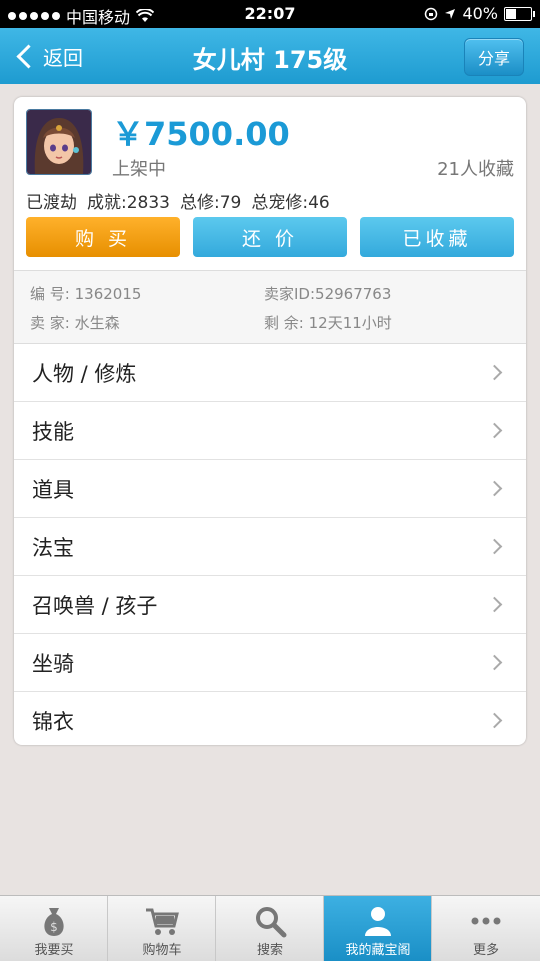  I want to click on share-button: 分享, so click(494, 57).